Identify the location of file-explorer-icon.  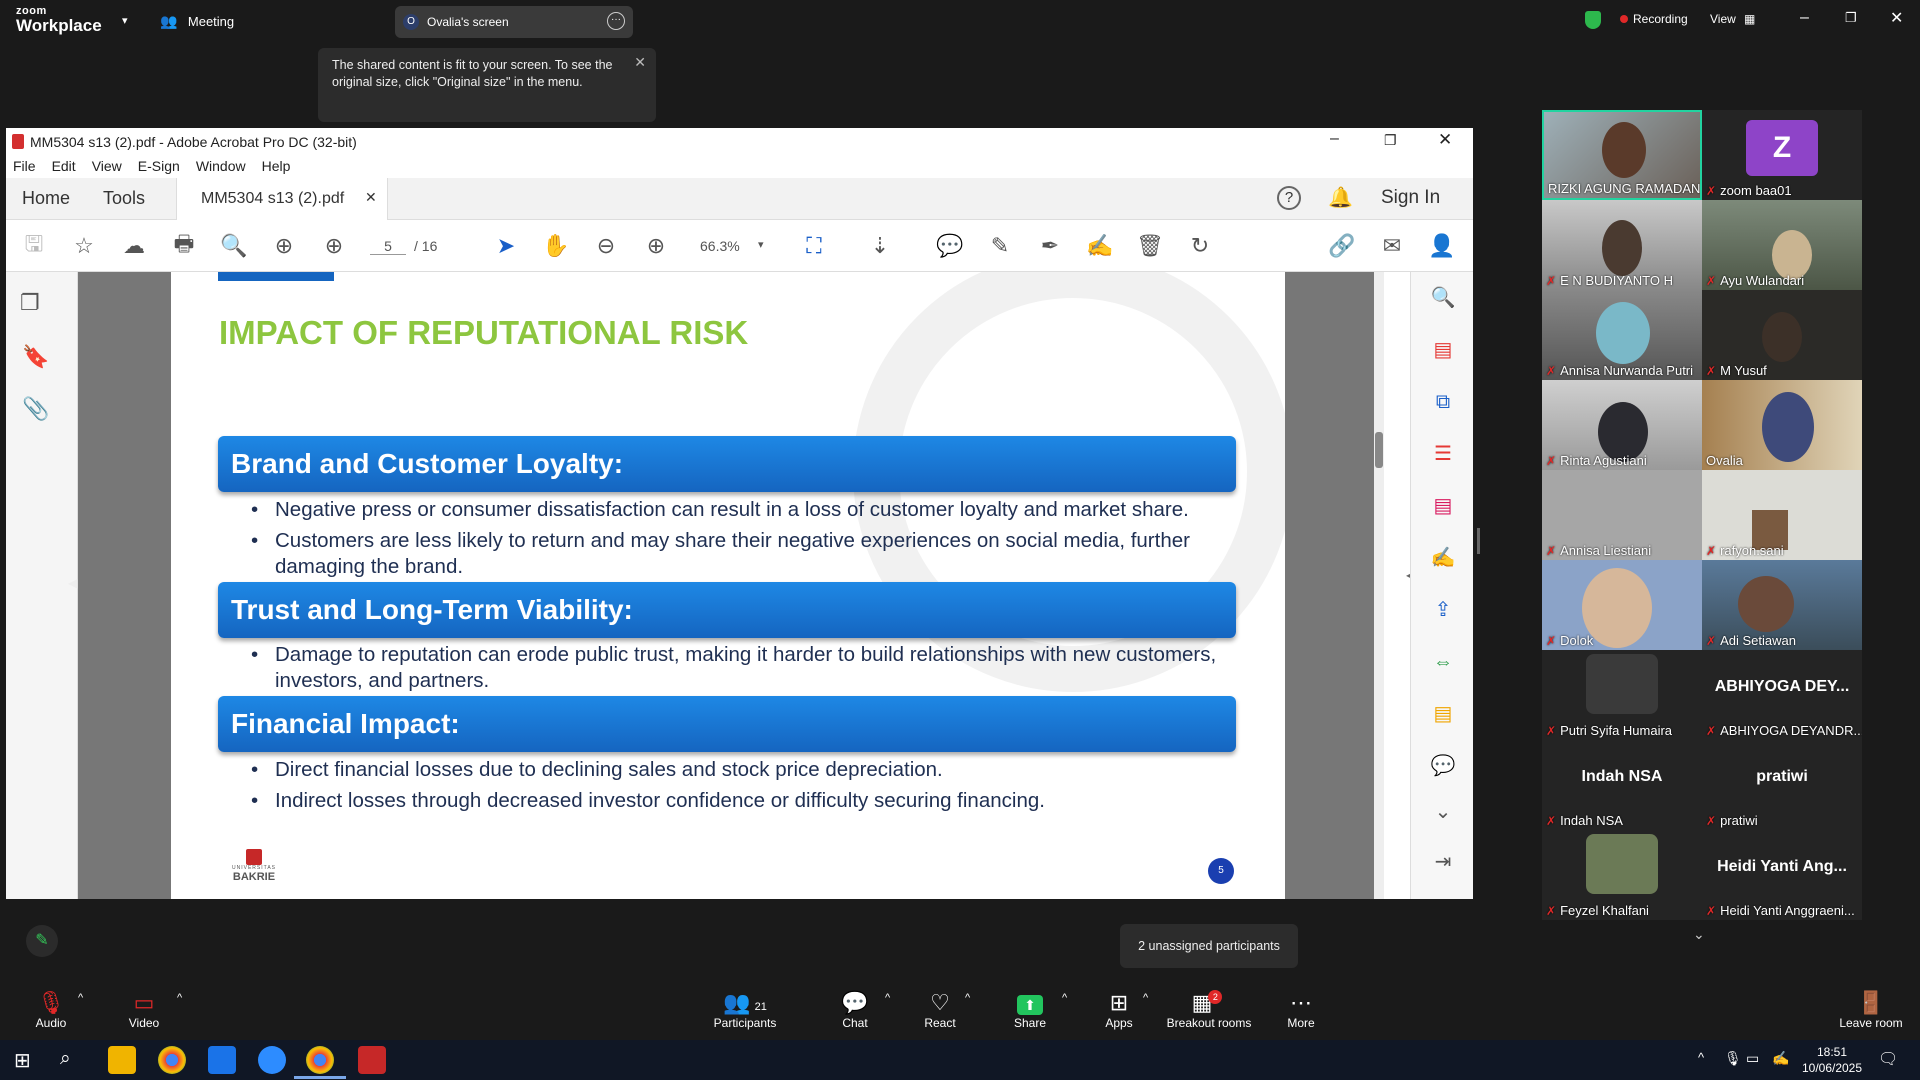
(122, 1060).